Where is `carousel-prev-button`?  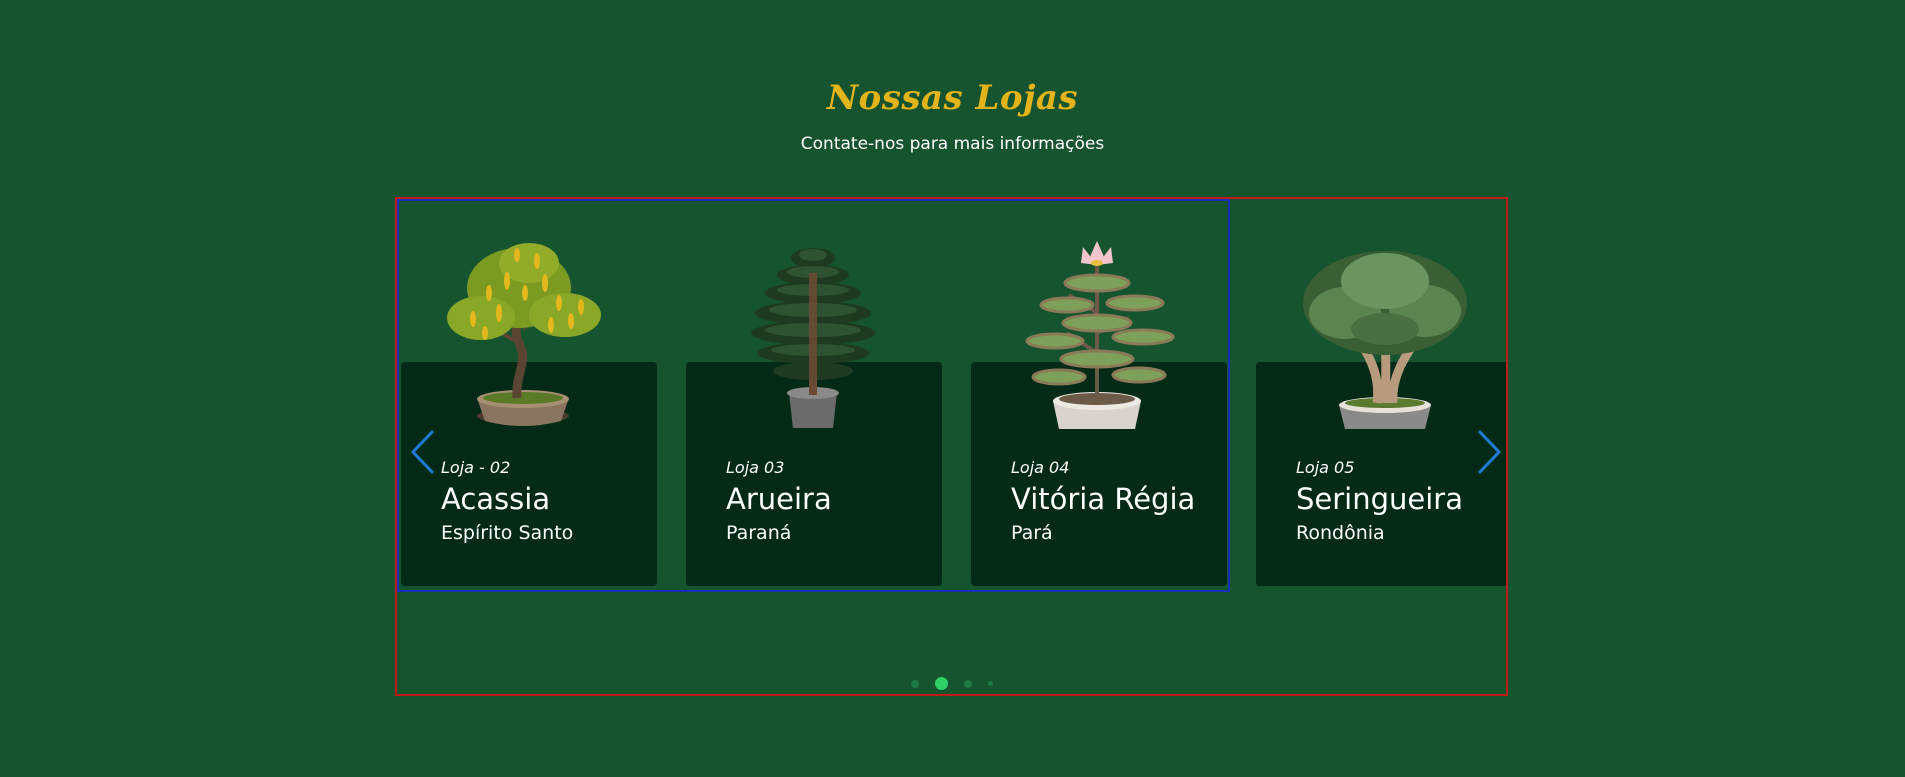 carousel-prev-button is located at coordinates (424, 452).